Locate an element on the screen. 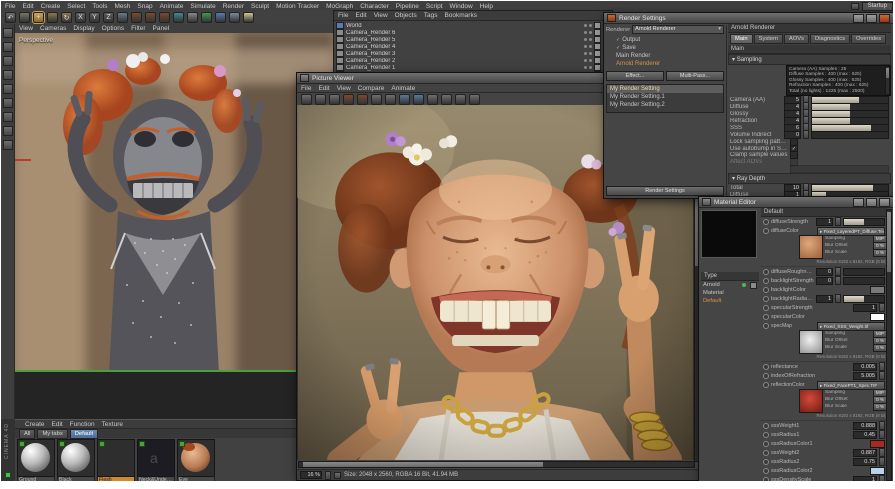  object-row: Camera_Render 2 is located at coordinates (473, 60).